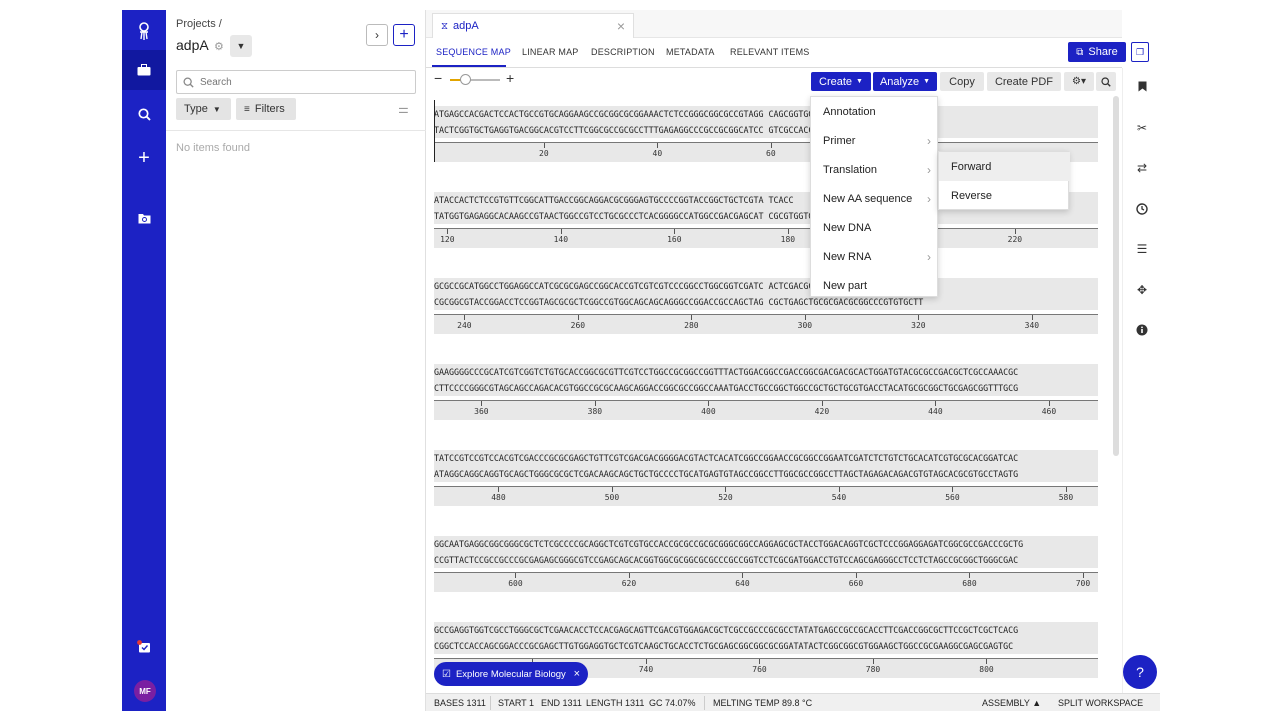  What do you see at coordinates (1141, 290) in the screenshot?
I see `crosshair-icon: ✥` at bounding box center [1141, 290].